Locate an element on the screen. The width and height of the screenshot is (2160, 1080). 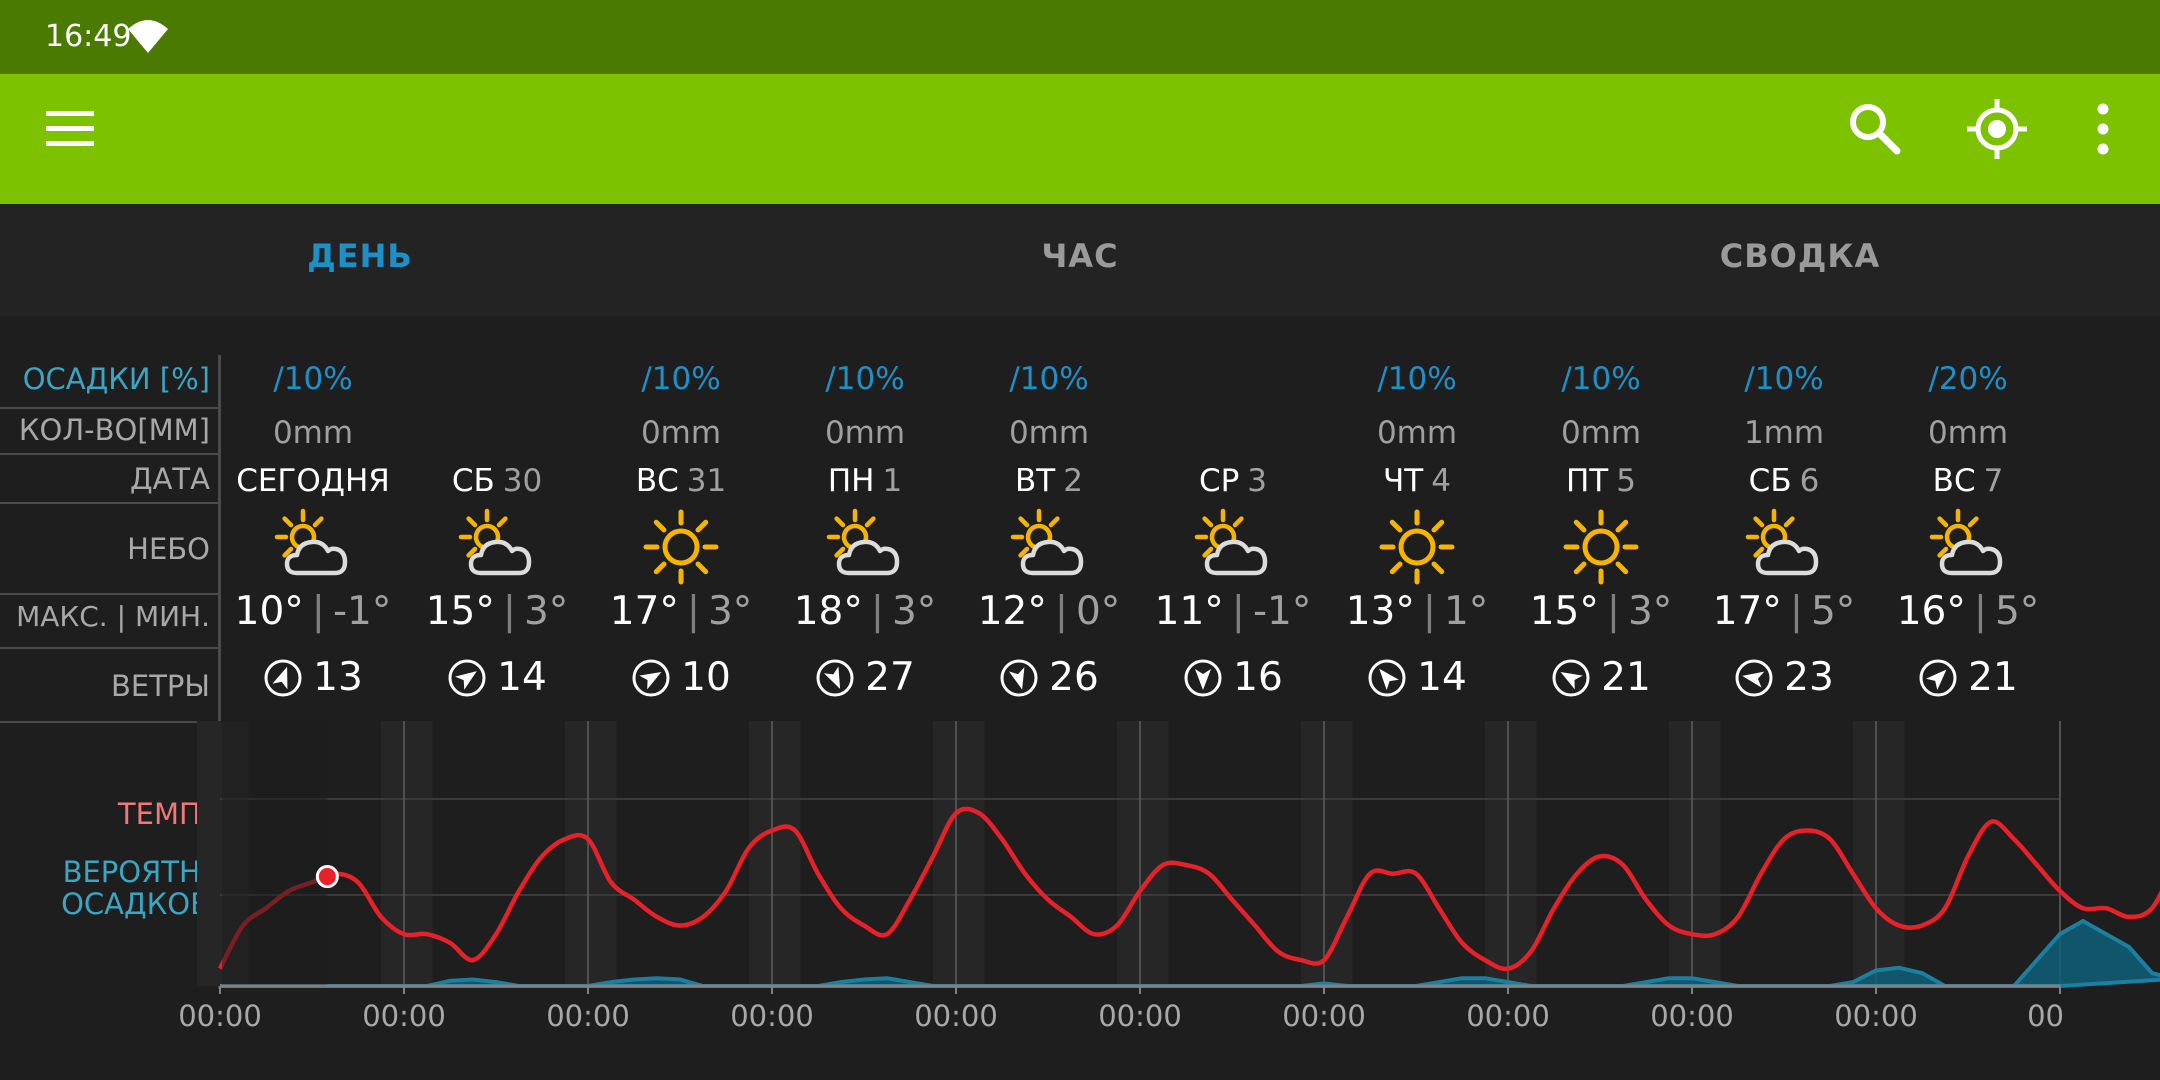
day-column: ∕10% 0mm ПН 1 18° | 3° 27 is located at coordinates (865, 540).